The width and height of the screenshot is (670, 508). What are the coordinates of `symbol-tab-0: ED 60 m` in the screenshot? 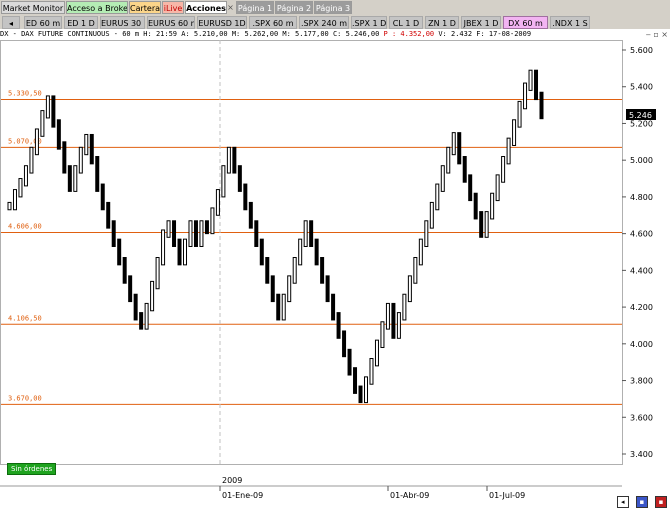 It's located at (43, 22).